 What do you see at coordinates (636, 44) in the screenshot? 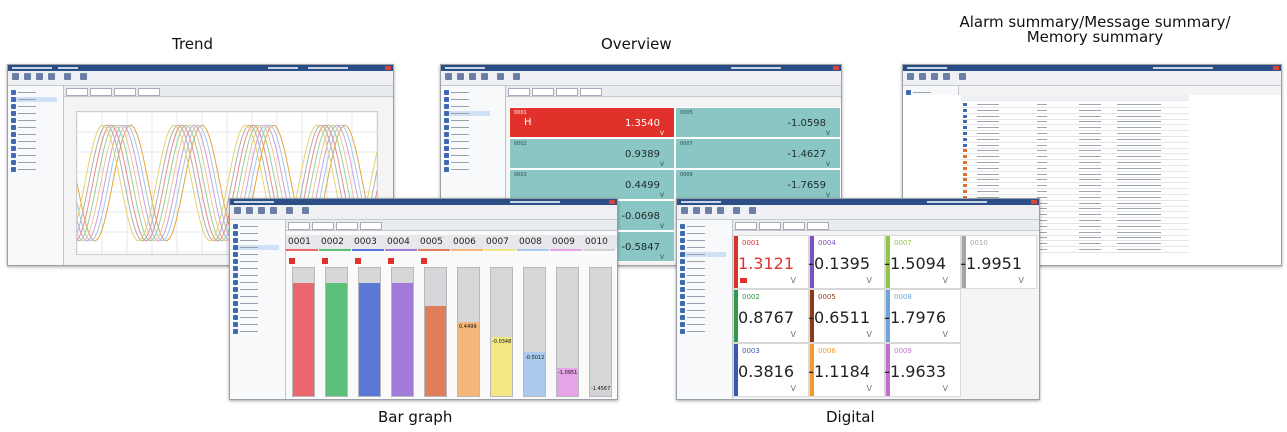
I see `caption-overview: Overview` at bounding box center [636, 44].